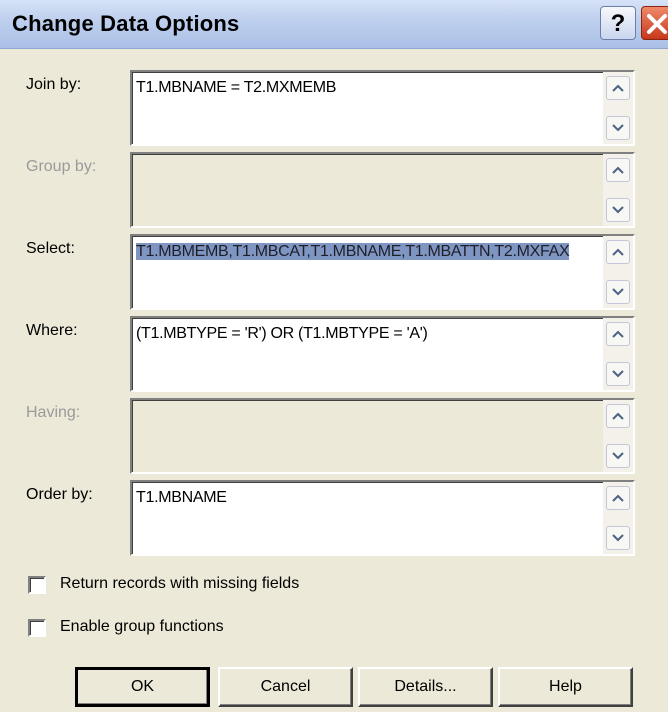  What do you see at coordinates (382, 436) in the screenshot?
I see `having-field` at bounding box center [382, 436].